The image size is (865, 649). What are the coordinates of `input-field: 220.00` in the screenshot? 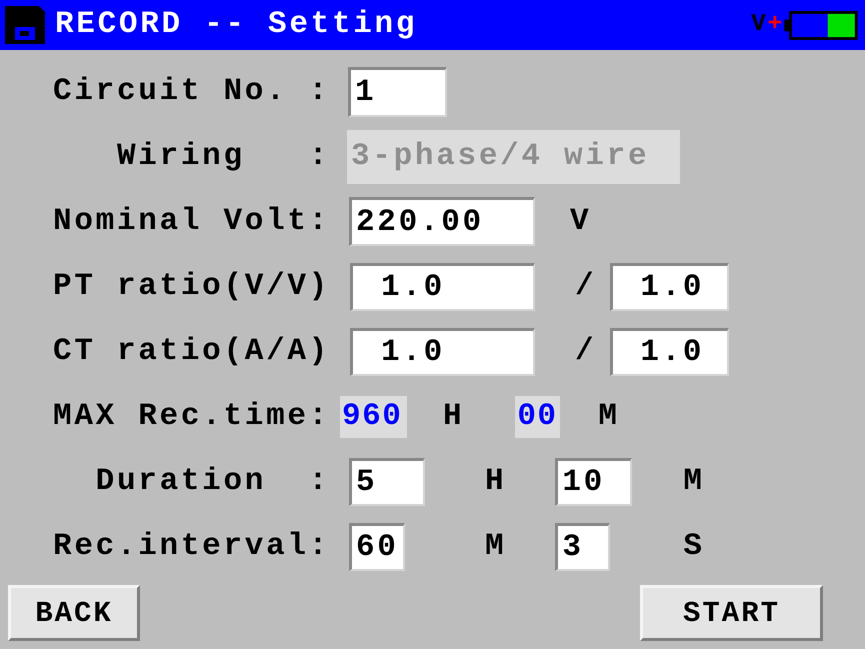 It's located at (442, 221).